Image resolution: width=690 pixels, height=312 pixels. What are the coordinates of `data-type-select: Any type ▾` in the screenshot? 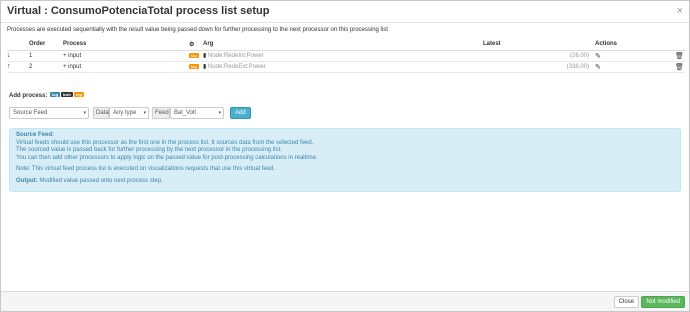 It's located at (129, 113).